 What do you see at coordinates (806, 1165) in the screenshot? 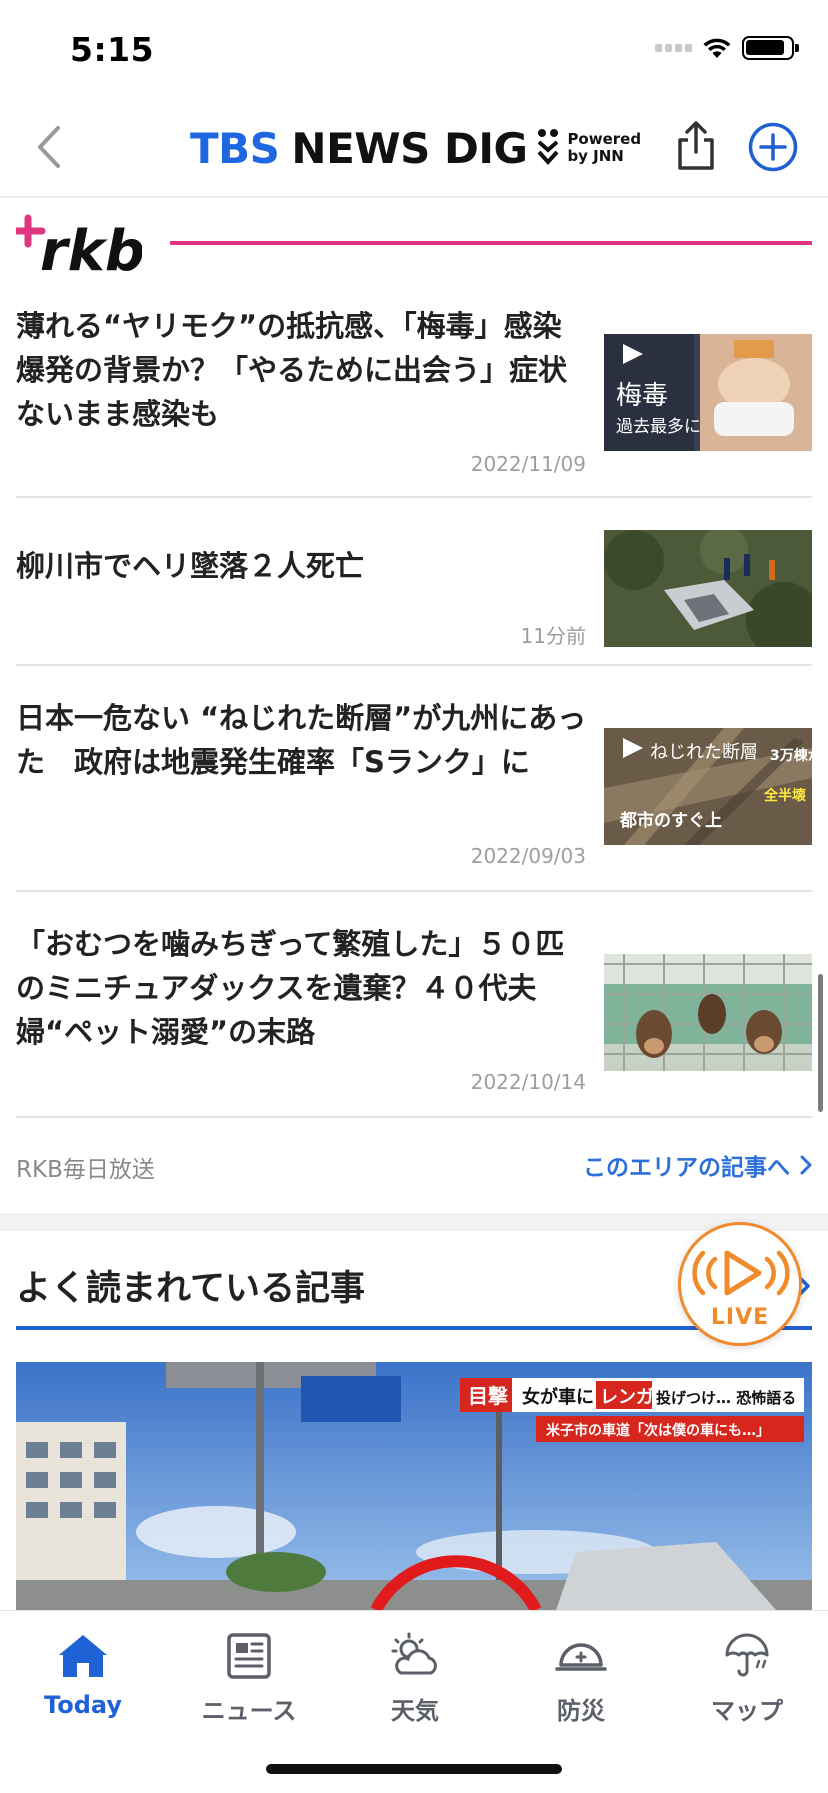
I see `chevron-right-icon` at bounding box center [806, 1165].